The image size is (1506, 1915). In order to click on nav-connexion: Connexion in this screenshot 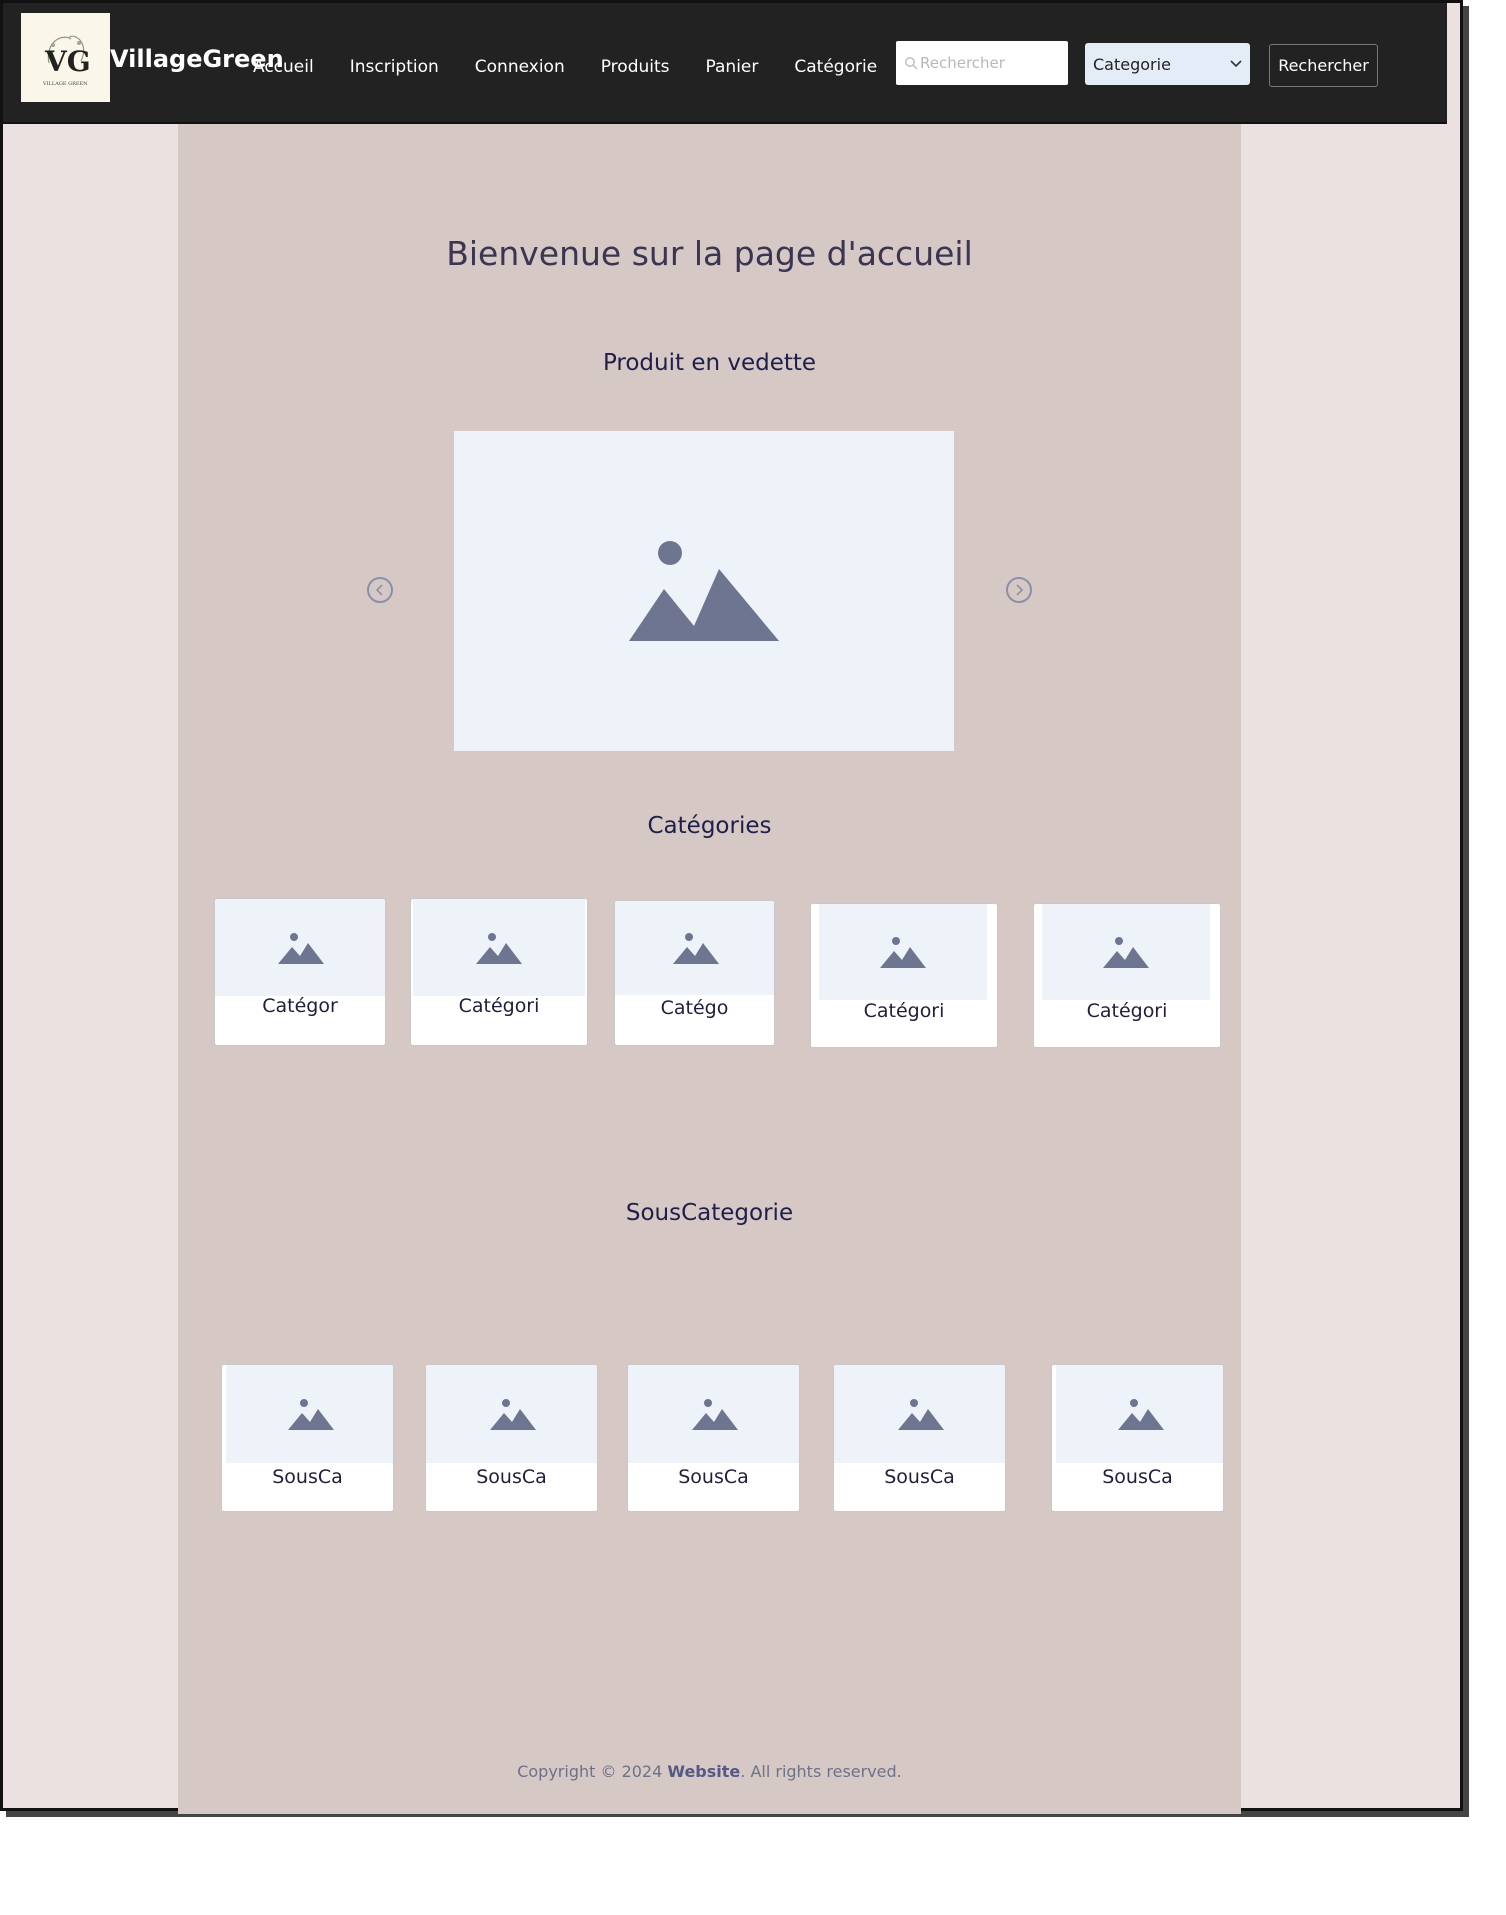, I will do `click(520, 67)`.